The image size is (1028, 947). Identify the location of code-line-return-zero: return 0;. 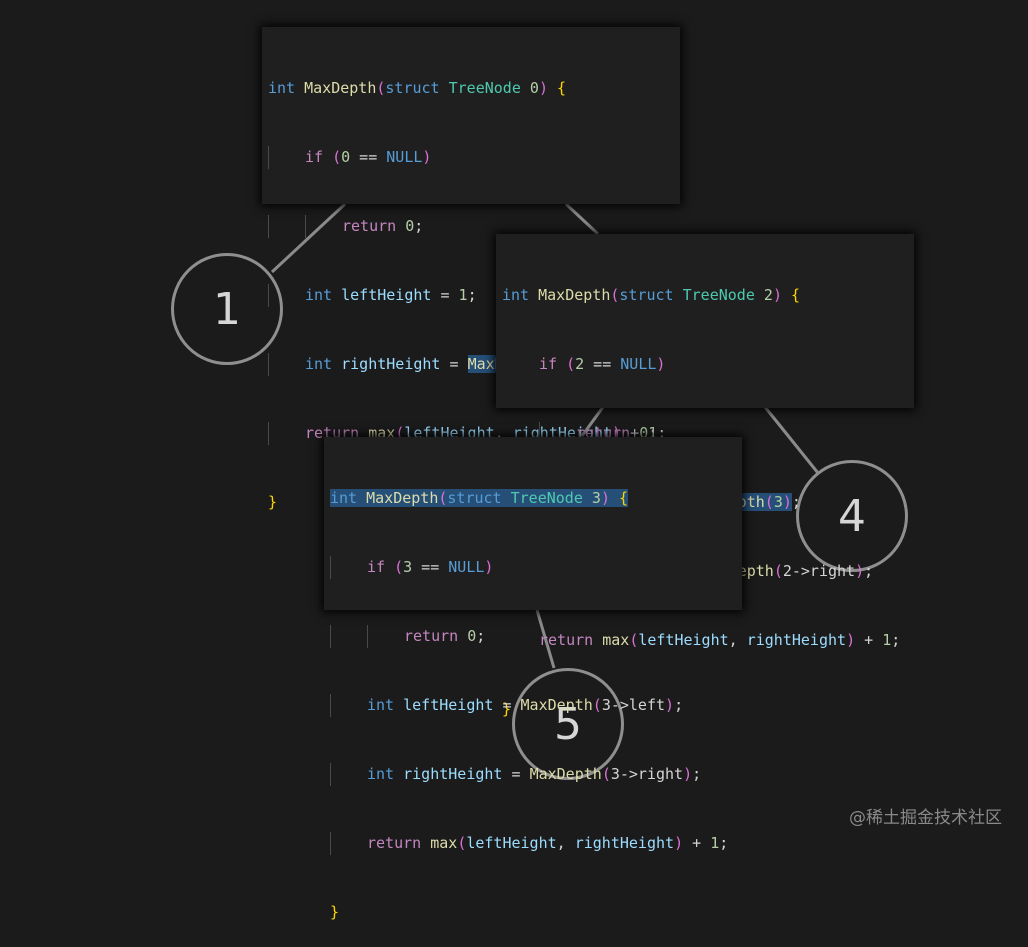
(533, 636).